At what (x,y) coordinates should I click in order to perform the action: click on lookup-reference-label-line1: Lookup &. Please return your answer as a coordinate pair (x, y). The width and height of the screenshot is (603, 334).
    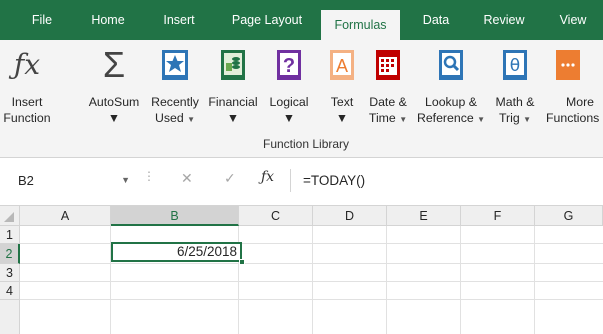
    Looking at the image, I should click on (451, 102).